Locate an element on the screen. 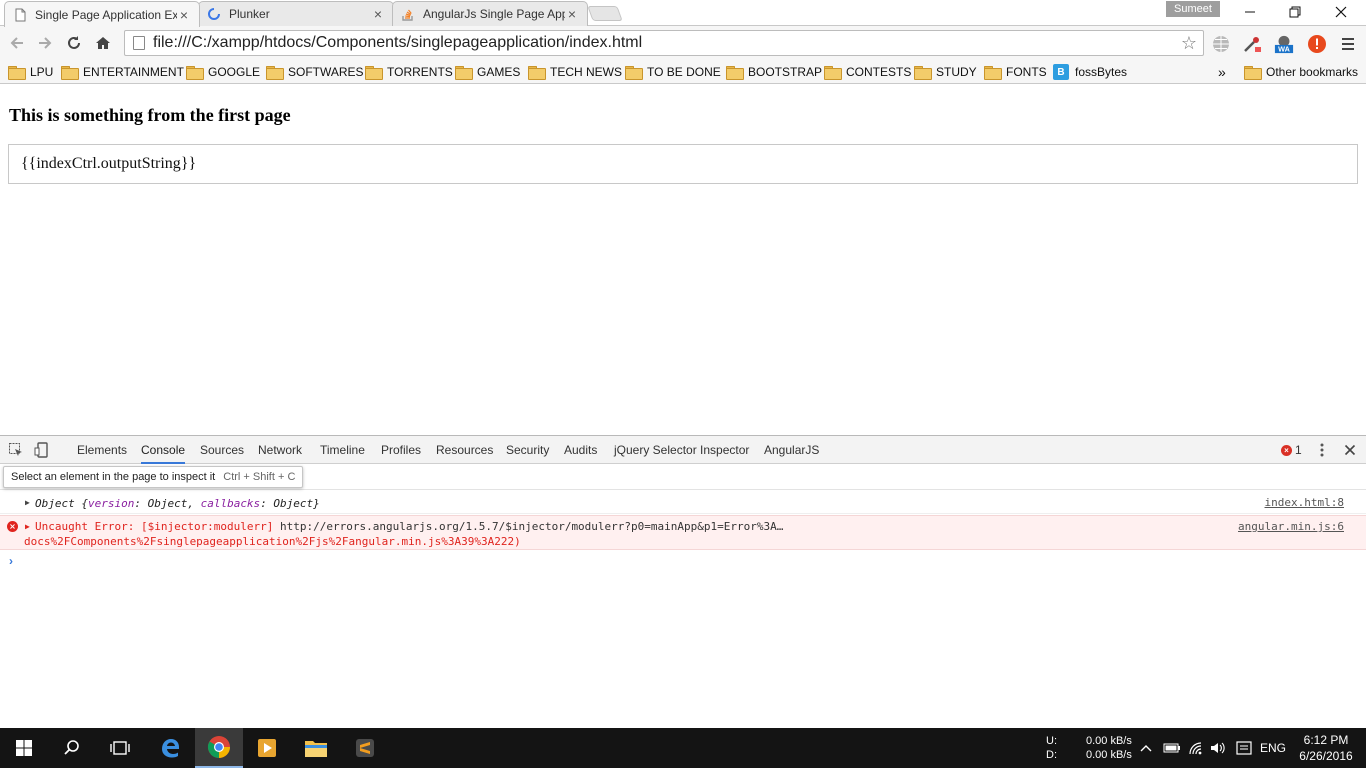 This screenshot has width=1366, height=768. media-player-icon is located at coordinates (267, 748).